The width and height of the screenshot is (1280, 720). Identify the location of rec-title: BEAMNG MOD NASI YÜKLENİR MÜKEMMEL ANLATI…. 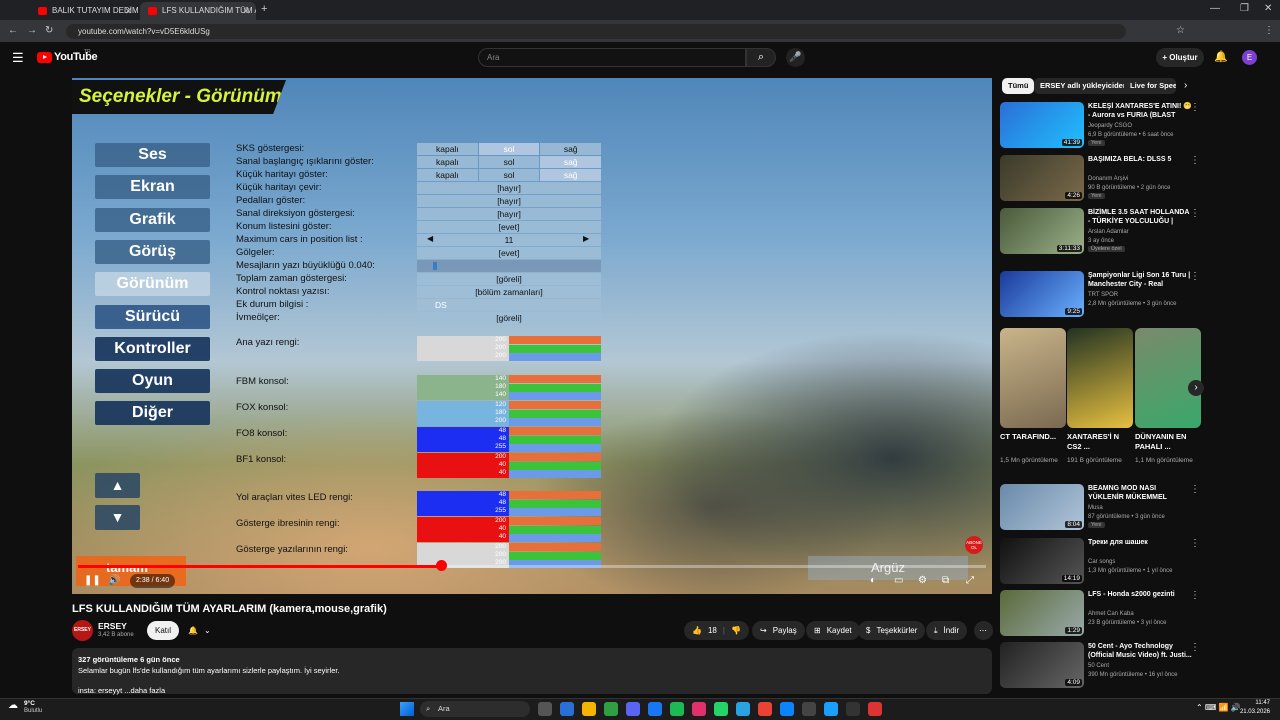
(1140, 493).